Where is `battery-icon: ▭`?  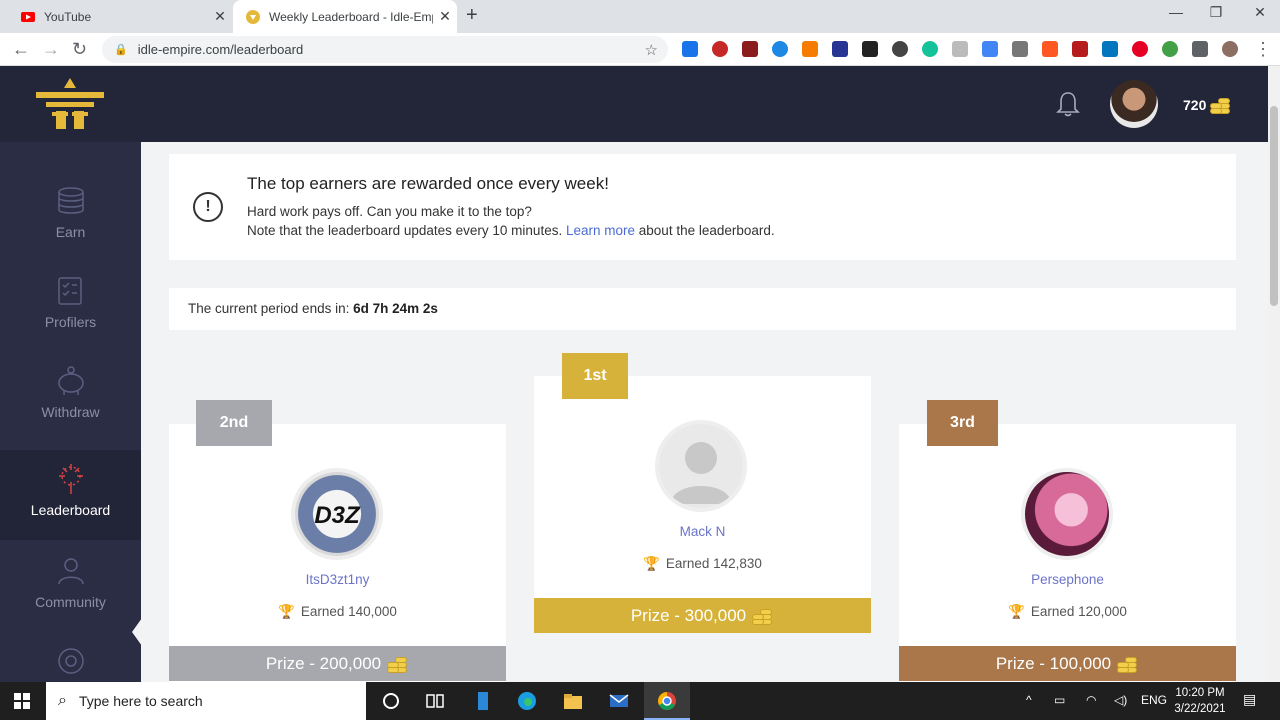 battery-icon: ▭ is located at coordinates (1059, 700).